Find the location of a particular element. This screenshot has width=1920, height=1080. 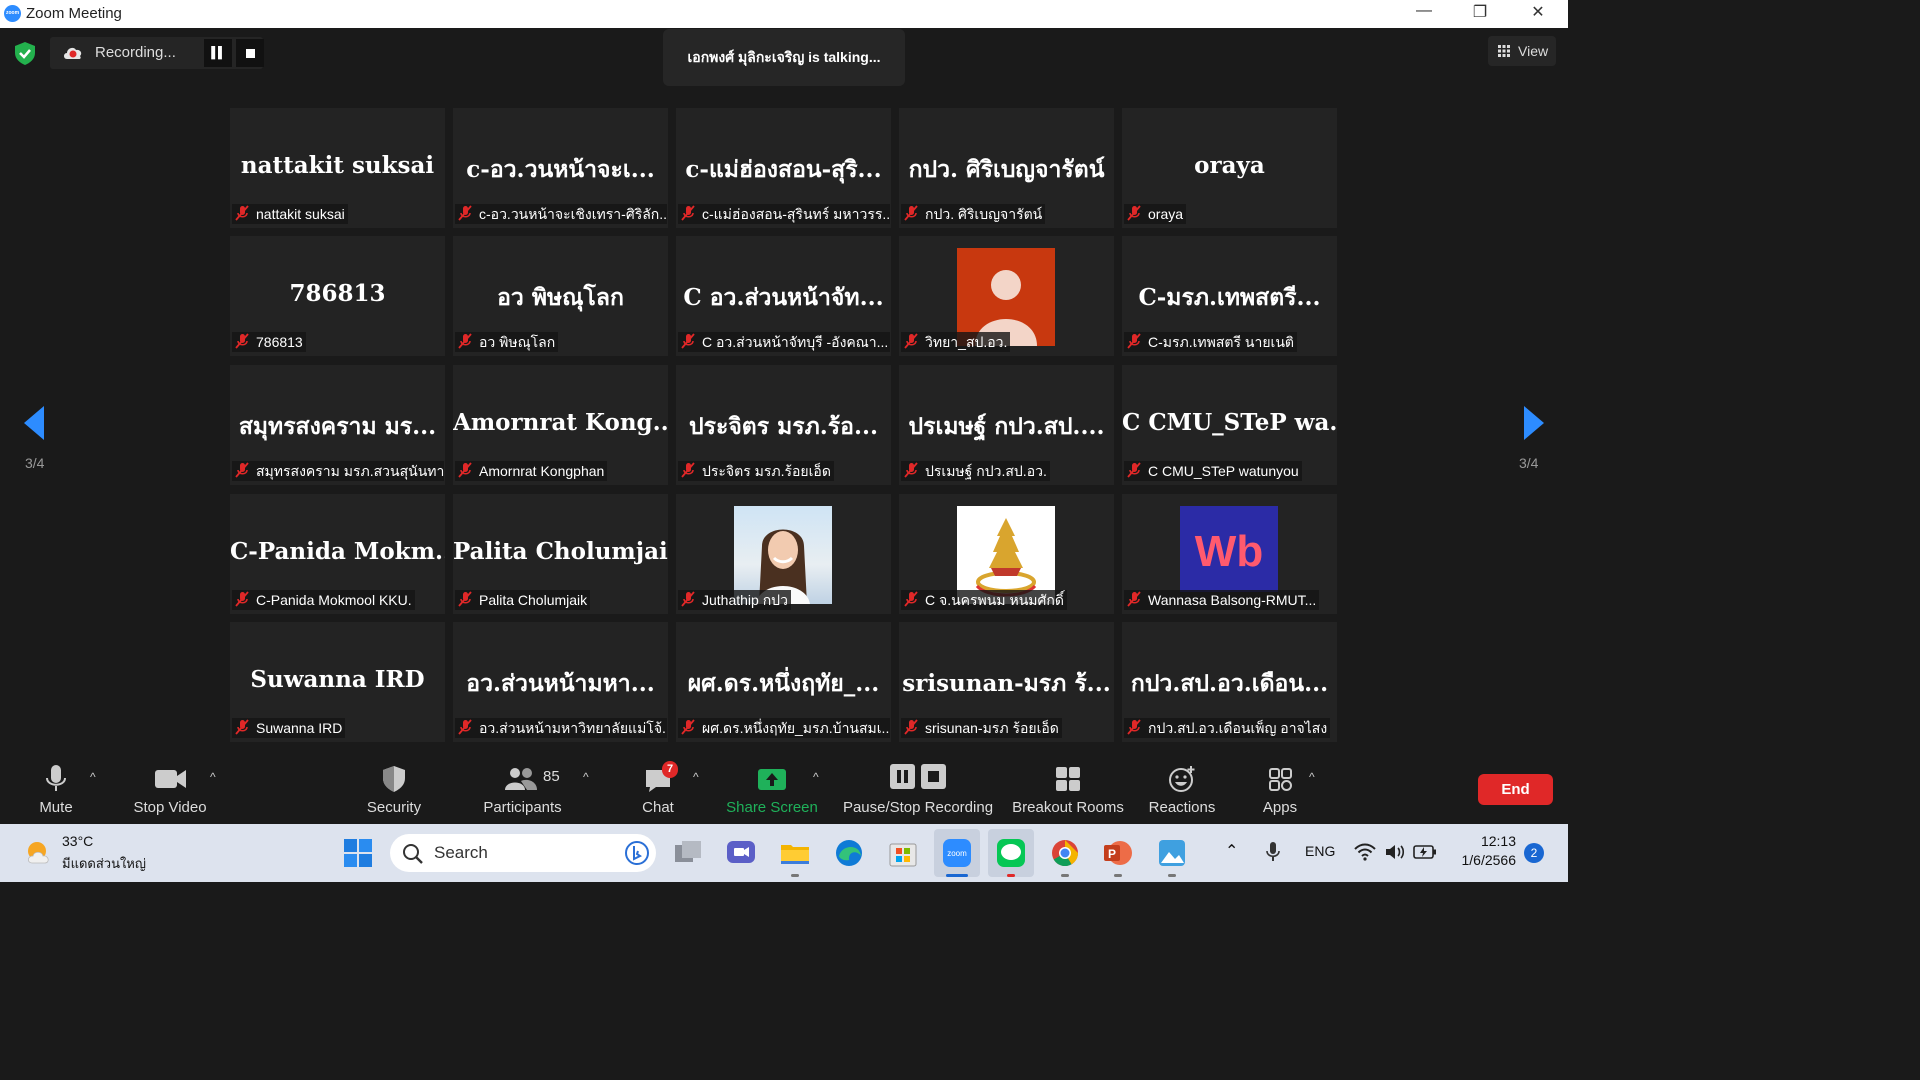

participant-display-name: oraya is located at coordinates (1229, 165).